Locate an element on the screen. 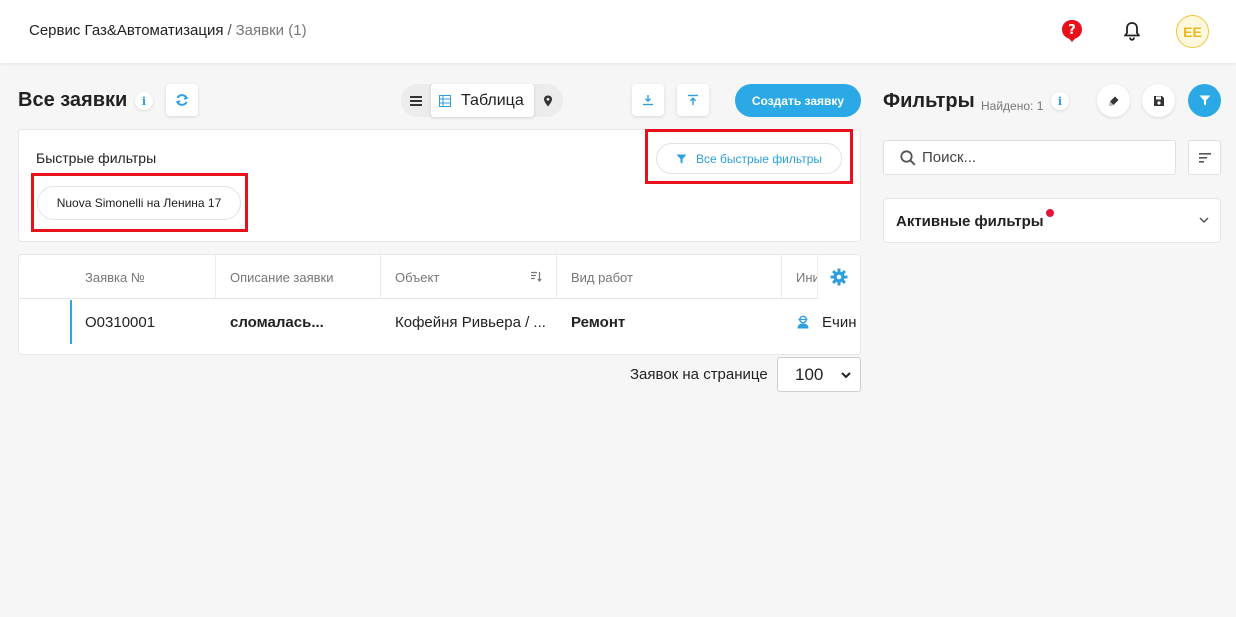 This screenshot has height=617, width=1236. row-select-header is located at coordinates (45, 277).